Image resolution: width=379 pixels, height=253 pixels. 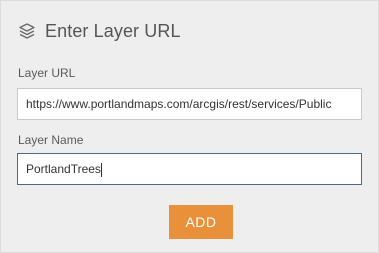 I want to click on add-button: ADD, so click(x=201, y=222).